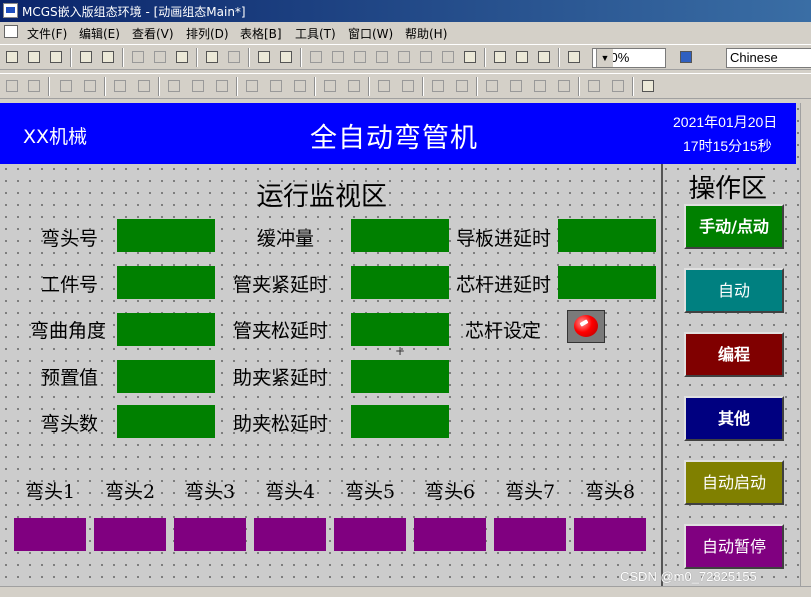 This screenshot has width=811, height=597. What do you see at coordinates (405, 591) in the screenshot?
I see `horizontal-scrollbar` at bounding box center [405, 591].